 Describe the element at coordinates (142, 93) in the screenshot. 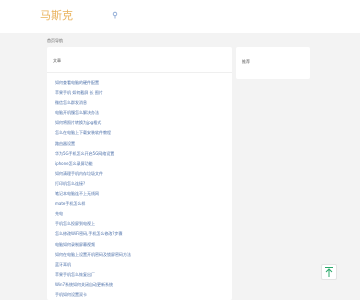

I see `list-item: 苹果手机 如何截屏 长 图片` at that location.